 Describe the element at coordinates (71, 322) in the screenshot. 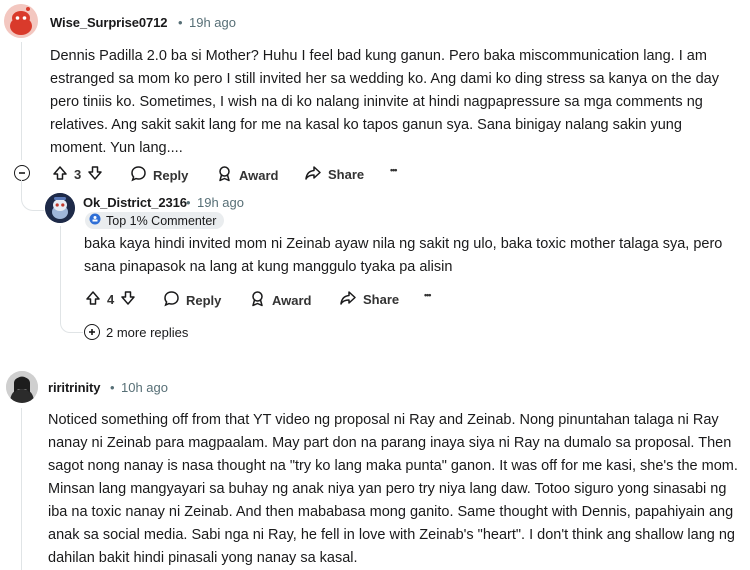

I see `more-replies-connector` at that location.